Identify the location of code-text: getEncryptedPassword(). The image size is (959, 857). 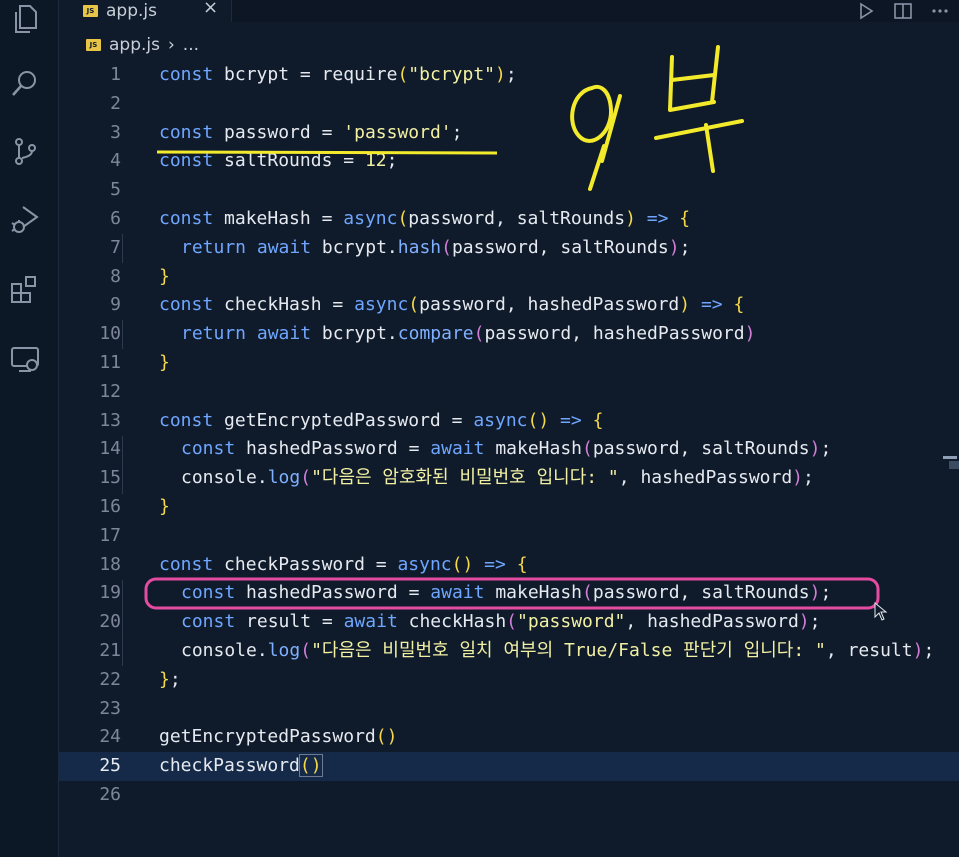
(278, 737).